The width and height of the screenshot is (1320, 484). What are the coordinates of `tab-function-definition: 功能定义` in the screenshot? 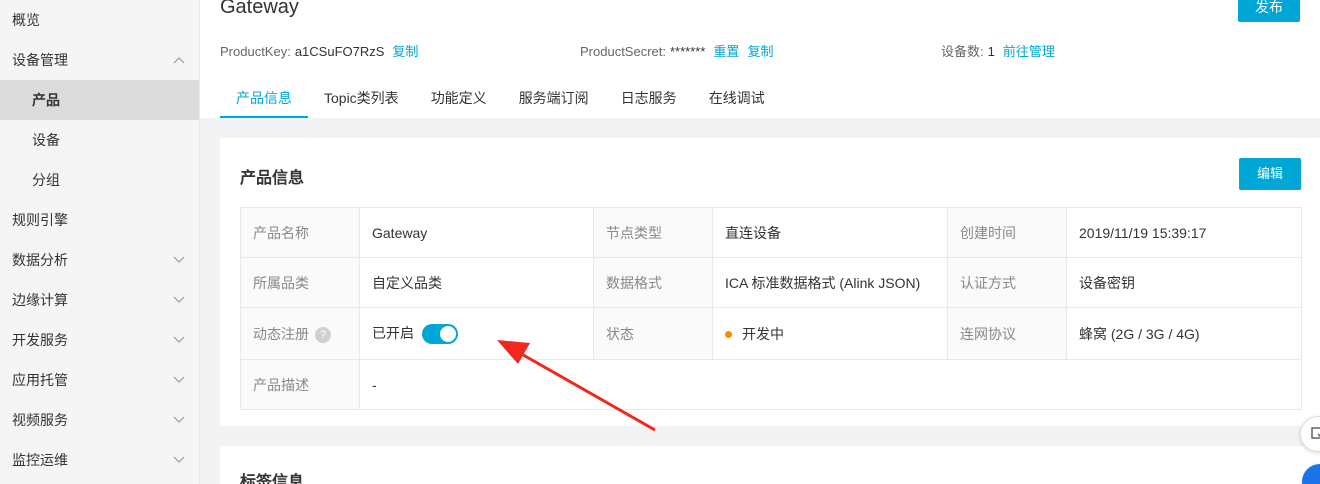 It's located at (459, 99).